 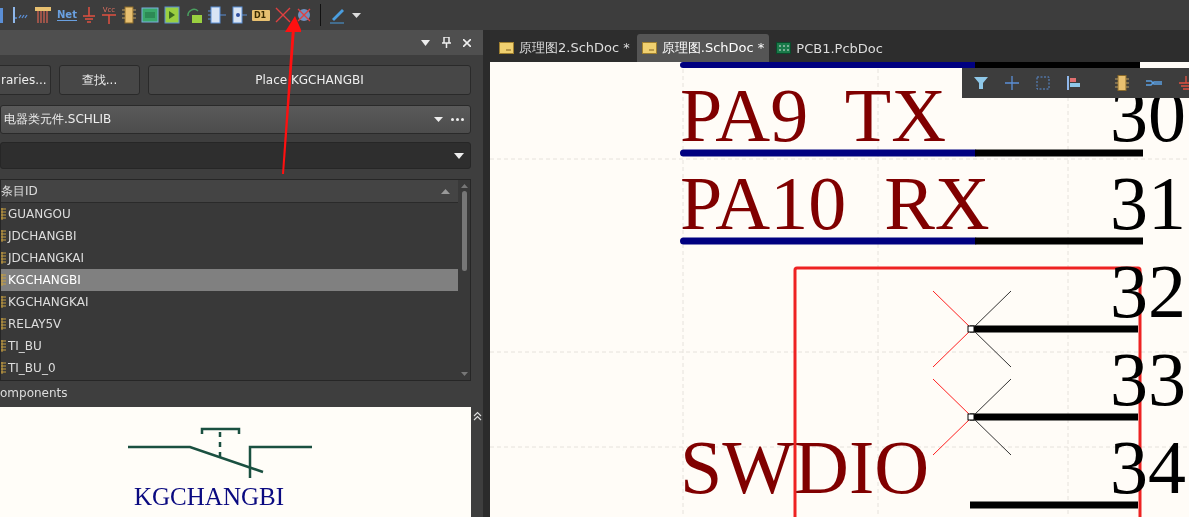 What do you see at coordinates (229, 368) in the screenshot?
I see `component-list-item: TI_BU_0` at bounding box center [229, 368].